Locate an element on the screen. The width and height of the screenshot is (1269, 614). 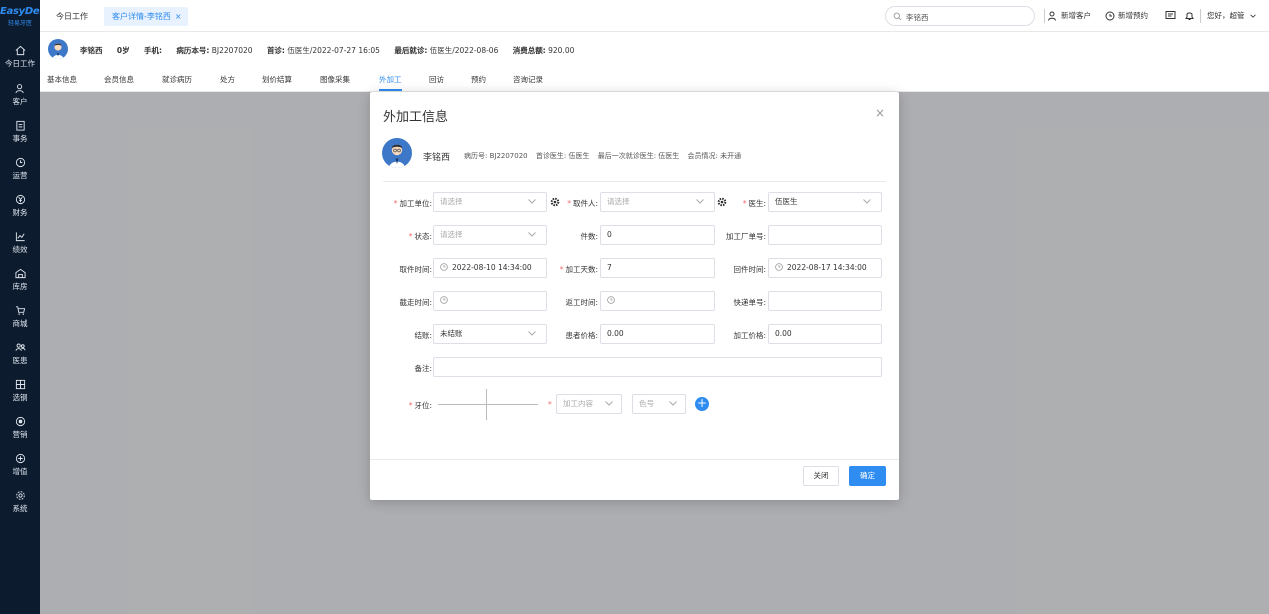
bell-icon is located at coordinates (1189, 15).